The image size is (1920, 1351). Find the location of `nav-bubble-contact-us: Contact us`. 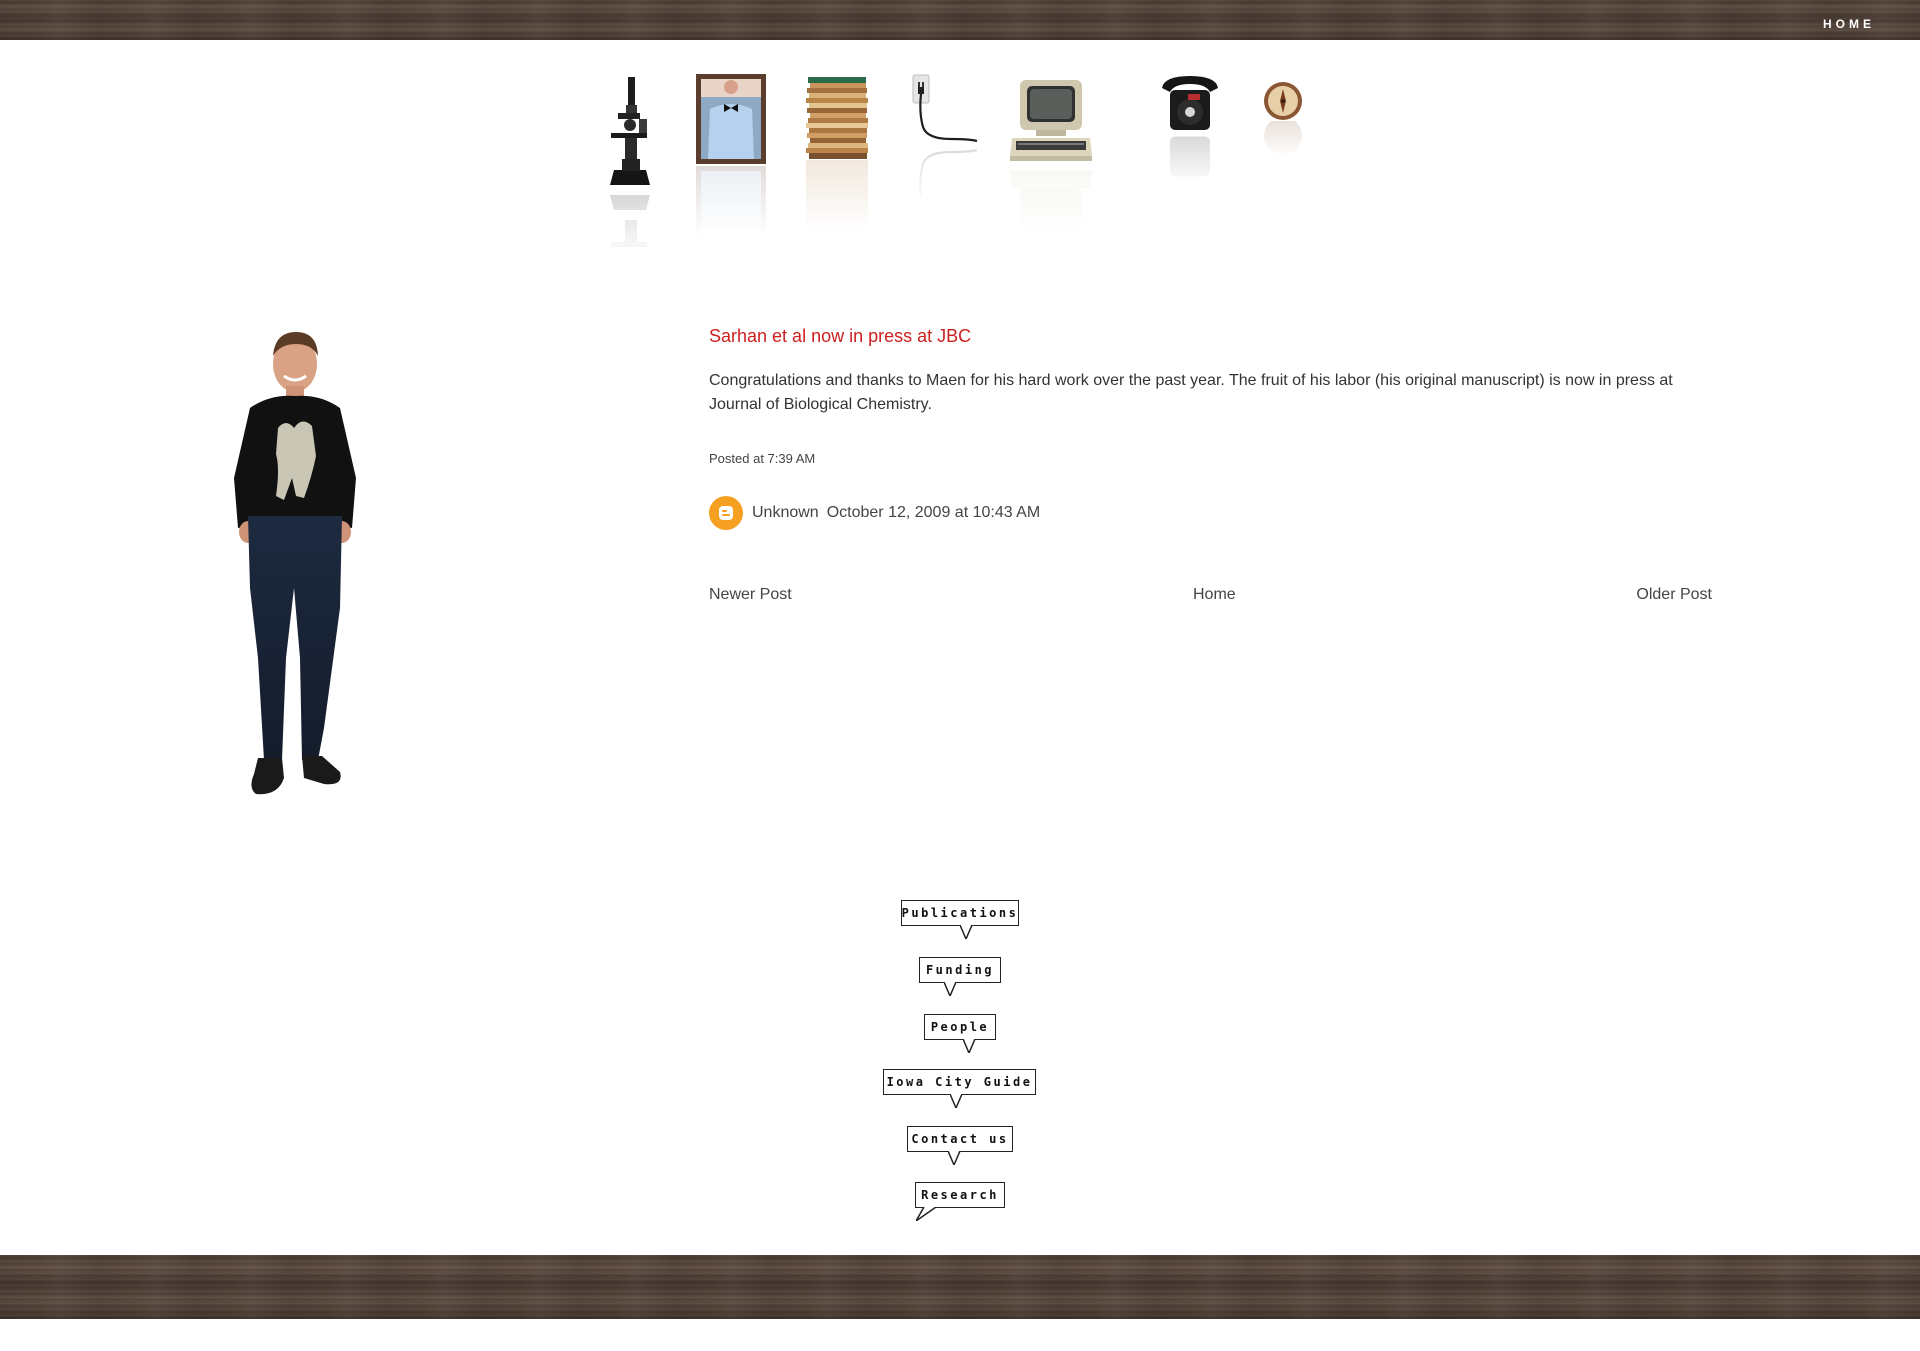

nav-bubble-contact-us: Contact us is located at coordinates (960, 1145).